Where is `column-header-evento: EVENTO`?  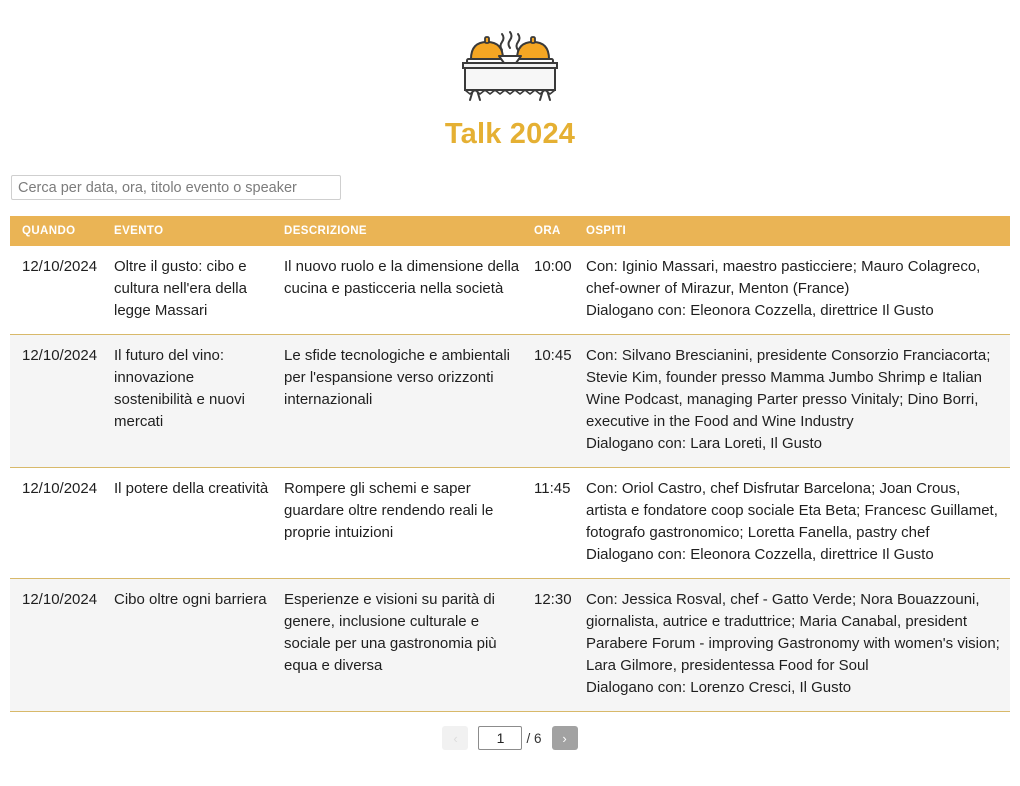
column-header-evento: EVENTO is located at coordinates (193, 231).